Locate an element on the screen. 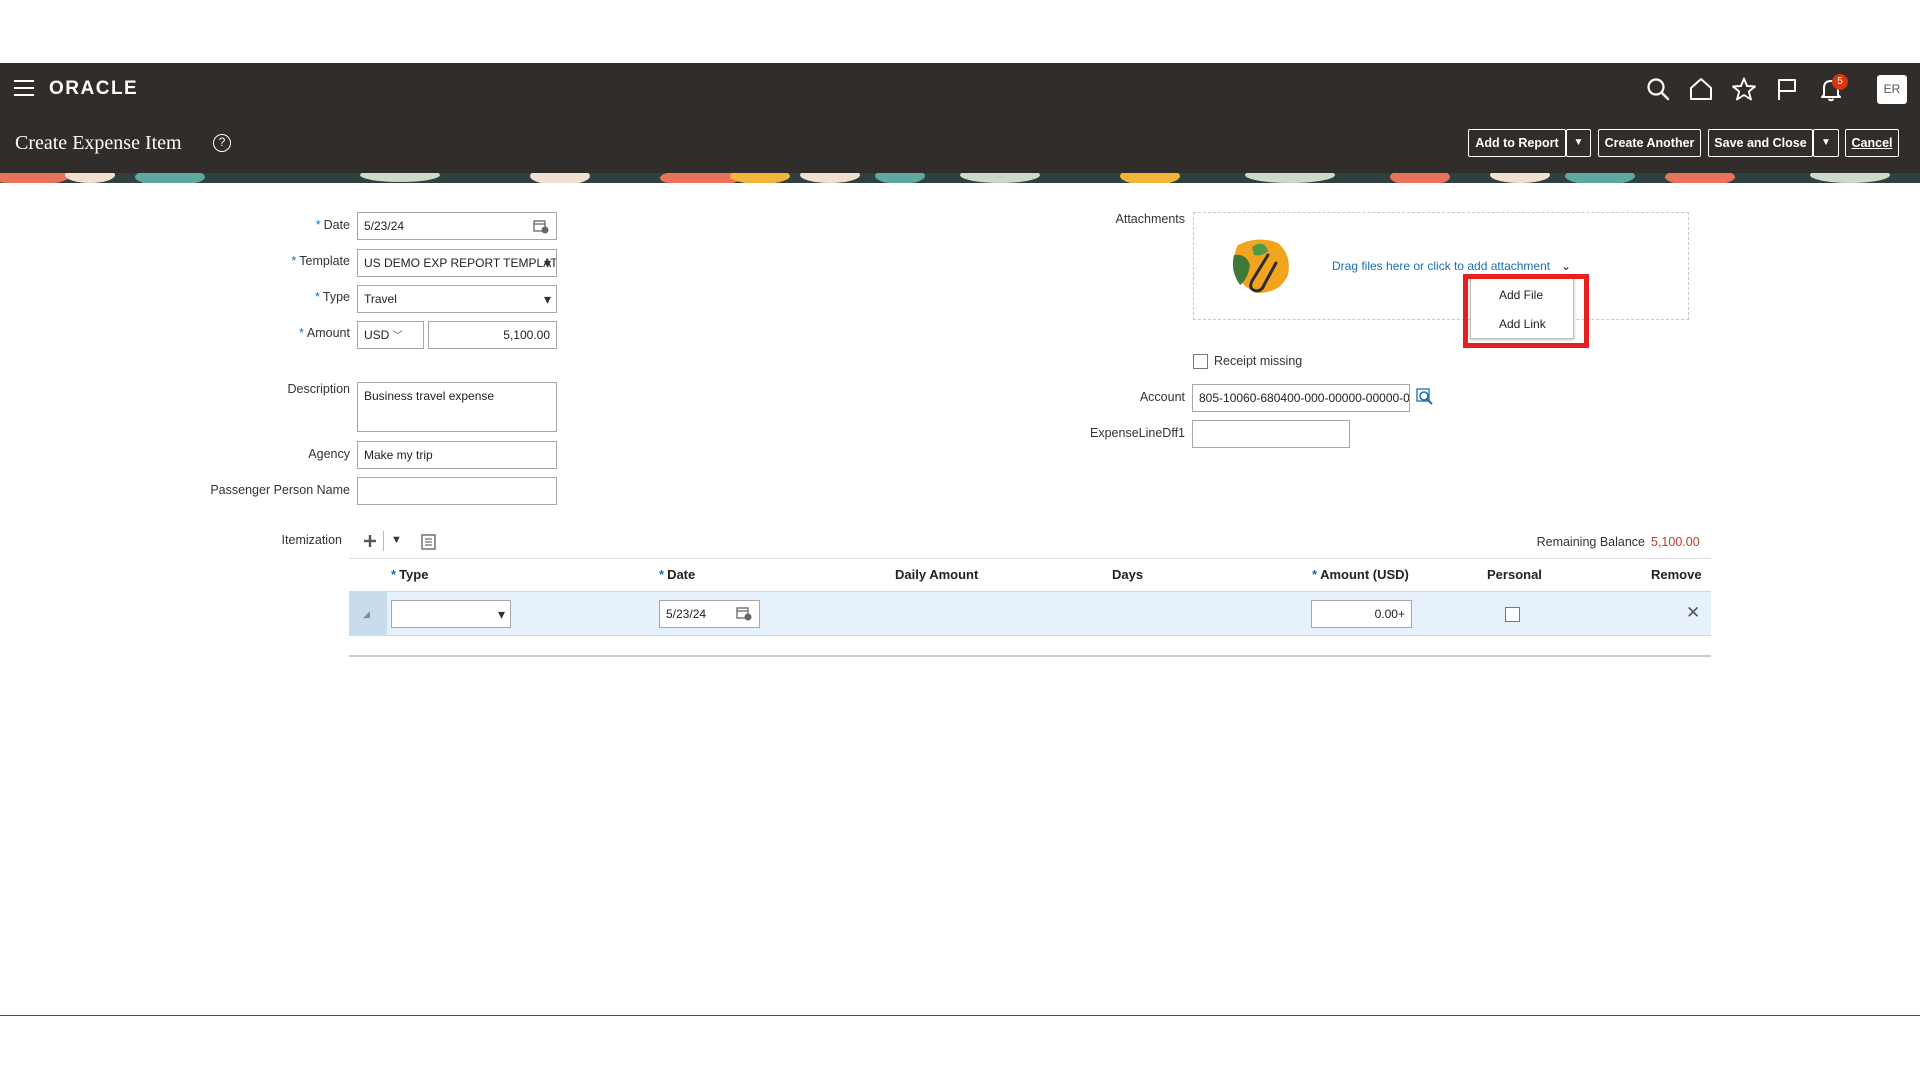  decorative-banner is located at coordinates (960, 178).